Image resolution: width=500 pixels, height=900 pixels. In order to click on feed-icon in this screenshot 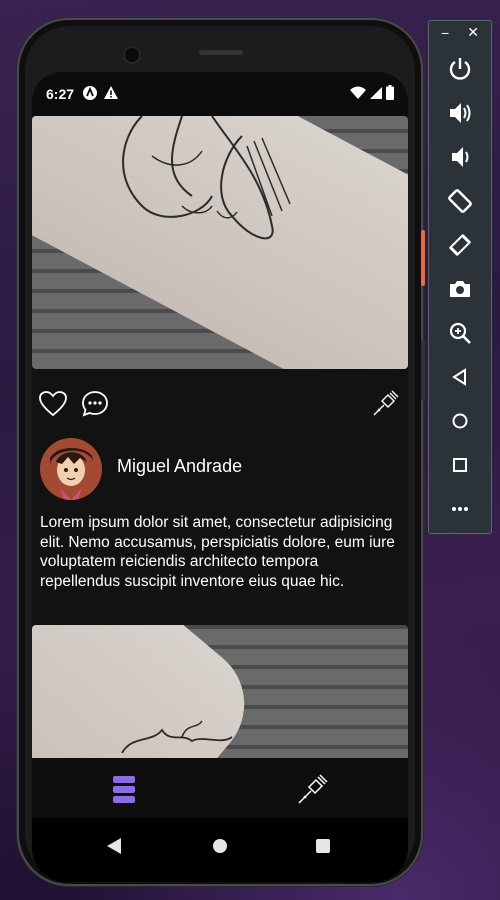, I will do `click(124, 790)`.